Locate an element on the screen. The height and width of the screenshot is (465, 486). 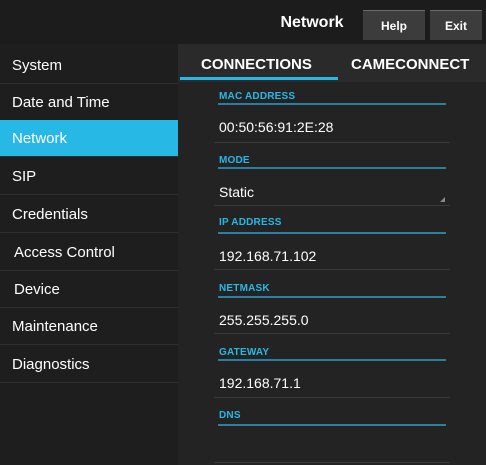
mode-select: Static is located at coordinates (236, 192).